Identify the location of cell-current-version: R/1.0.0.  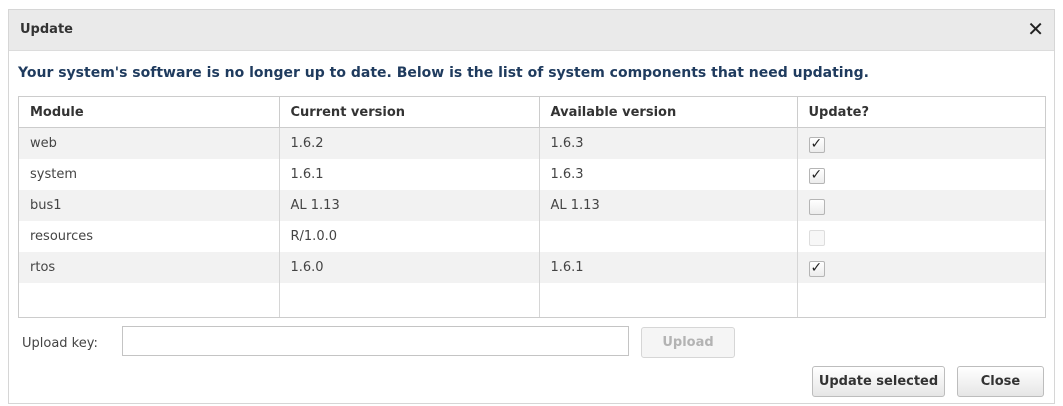
(408, 236).